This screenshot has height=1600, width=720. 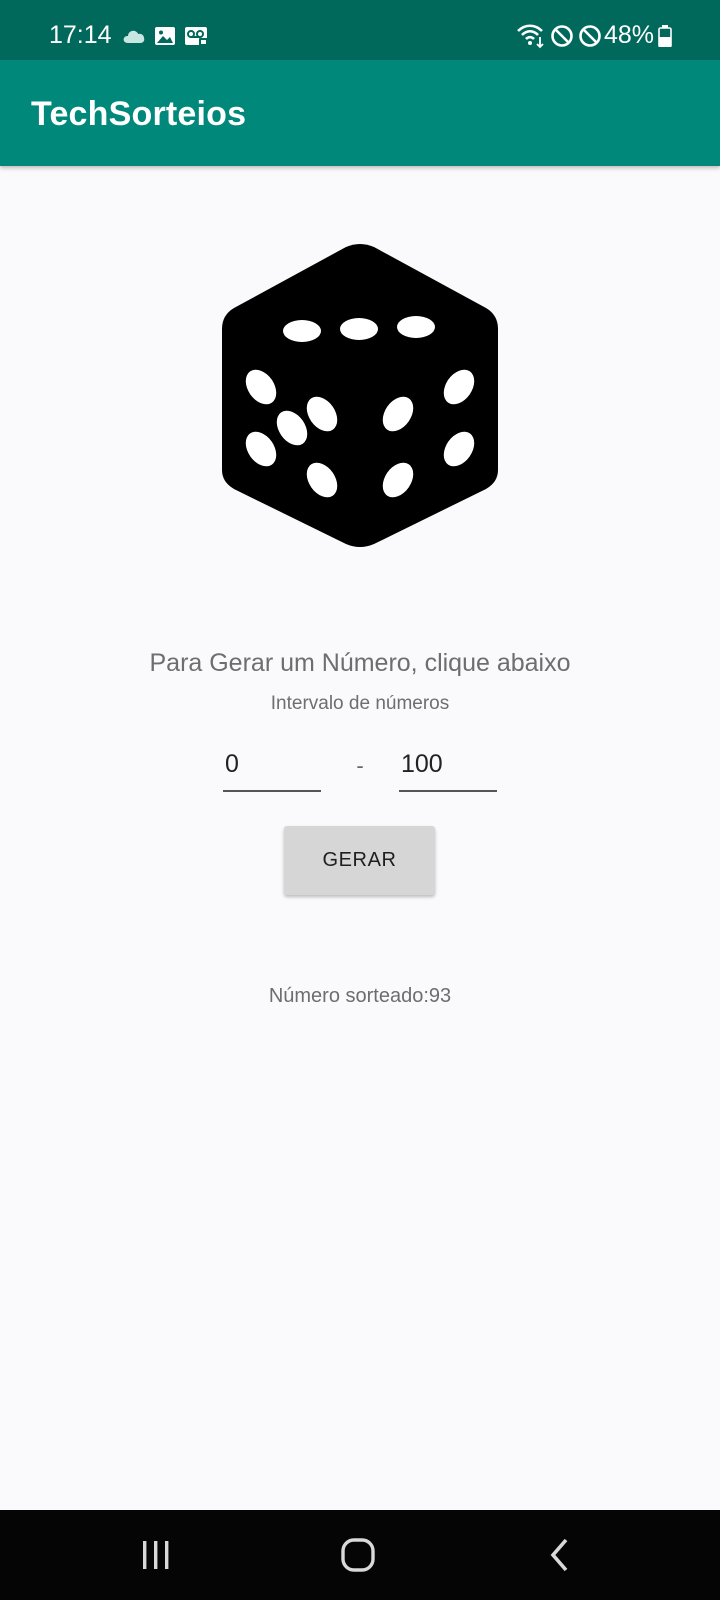 I want to click on home-button, so click(x=358, y=1555).